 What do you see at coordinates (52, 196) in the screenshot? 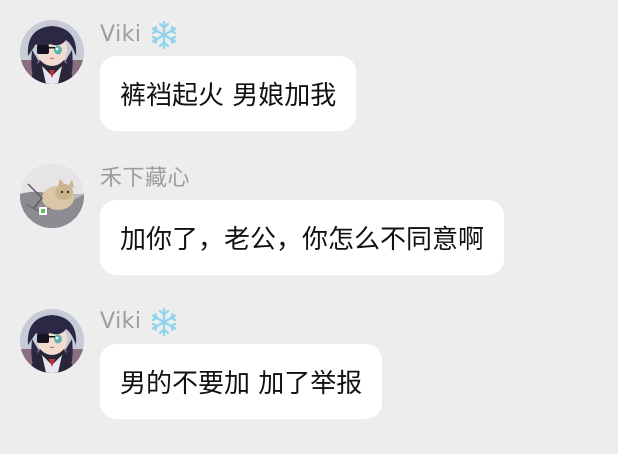
I see `cat-photo-avatar` at bounding box center [52, 196].